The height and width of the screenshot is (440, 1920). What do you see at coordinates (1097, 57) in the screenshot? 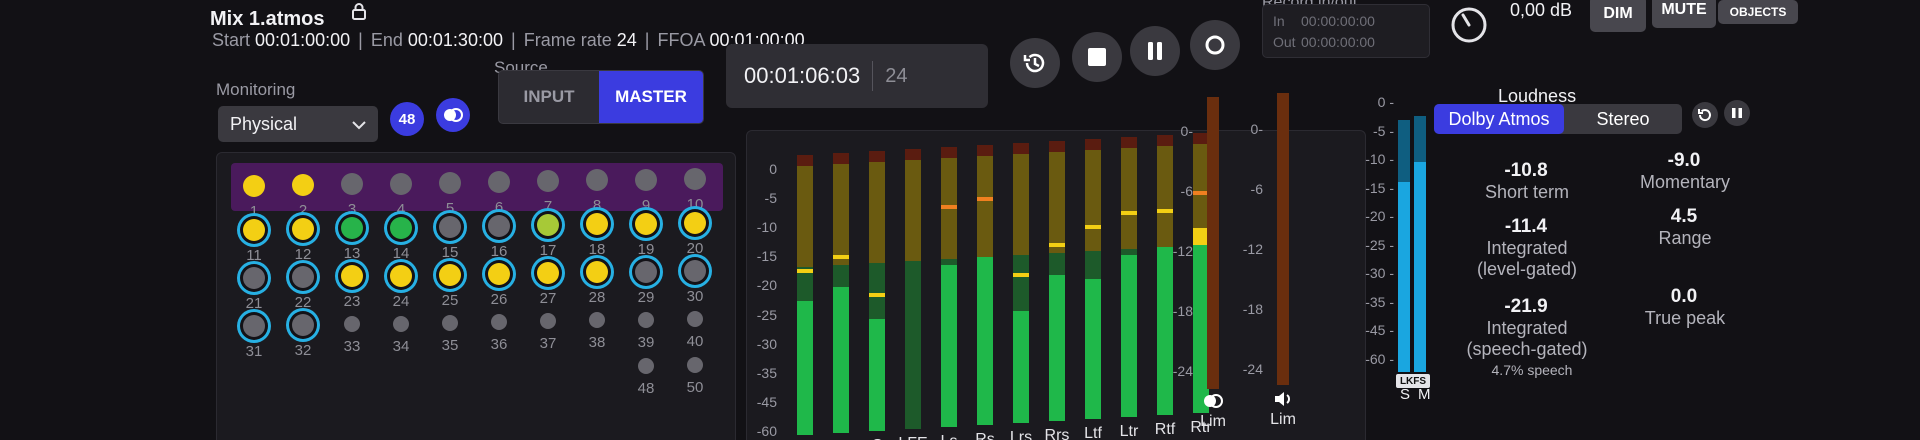
I see `stop-button` at bounding box center [1097, 57].